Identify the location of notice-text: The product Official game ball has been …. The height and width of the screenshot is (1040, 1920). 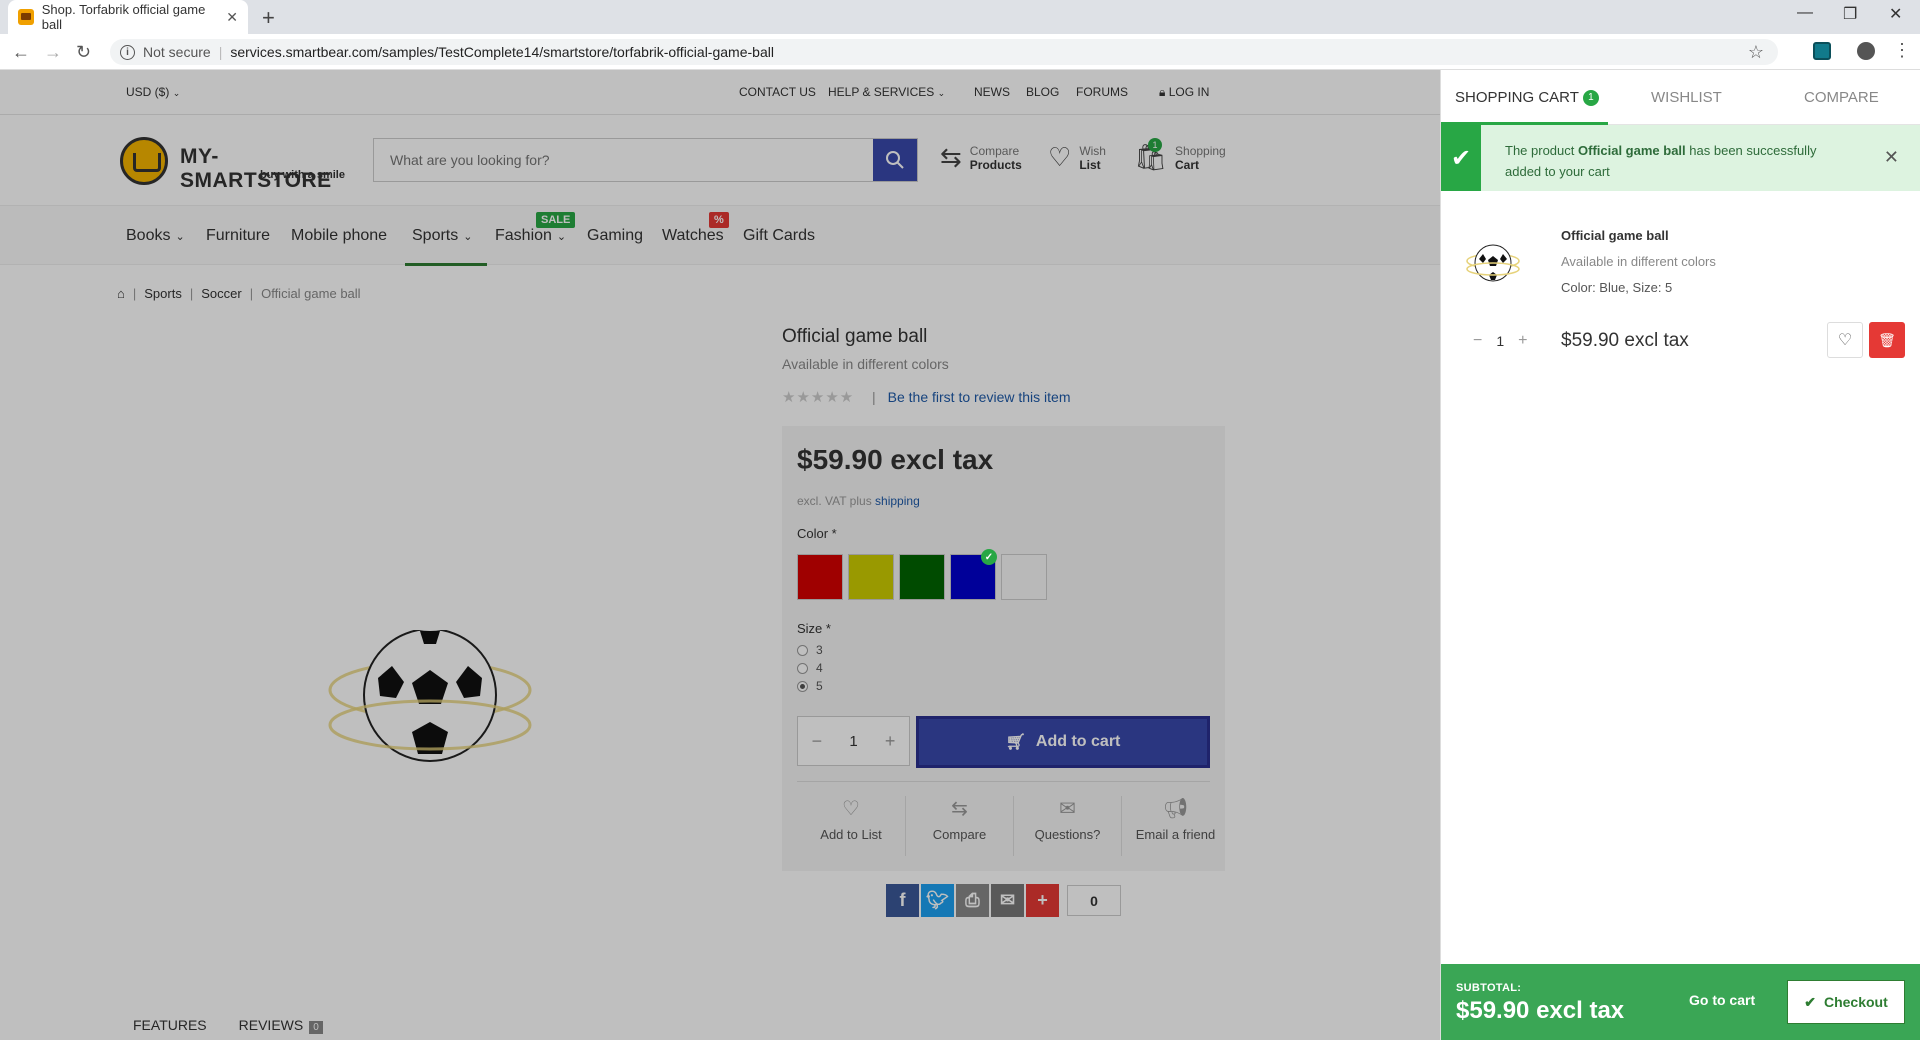
(1661, 161).